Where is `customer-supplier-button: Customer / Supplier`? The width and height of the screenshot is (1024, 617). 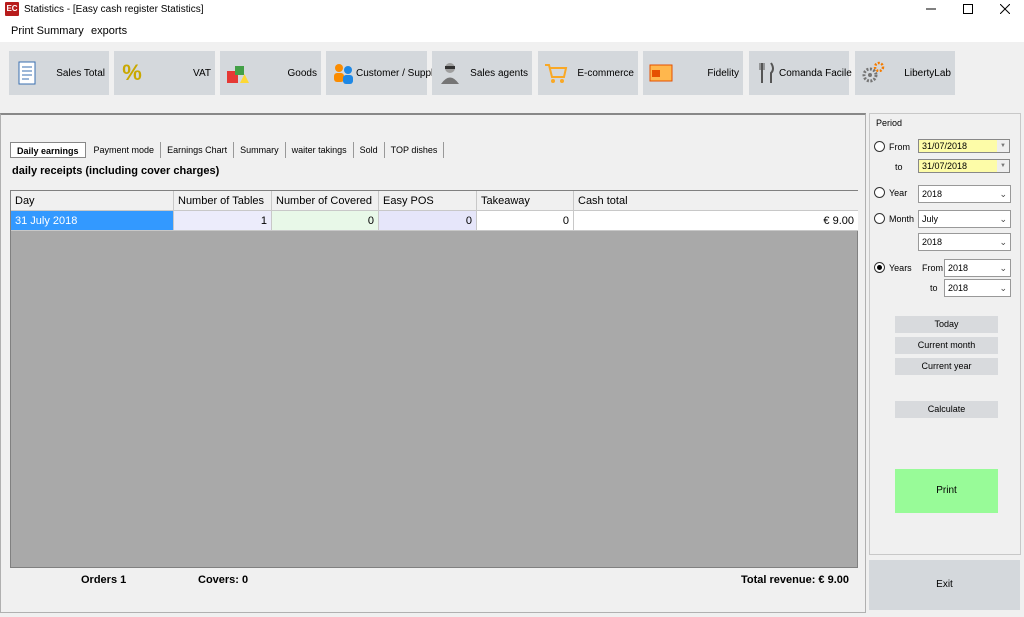
customer-supplier-button: Customer / Supplier is located at coordinates (385, 73).